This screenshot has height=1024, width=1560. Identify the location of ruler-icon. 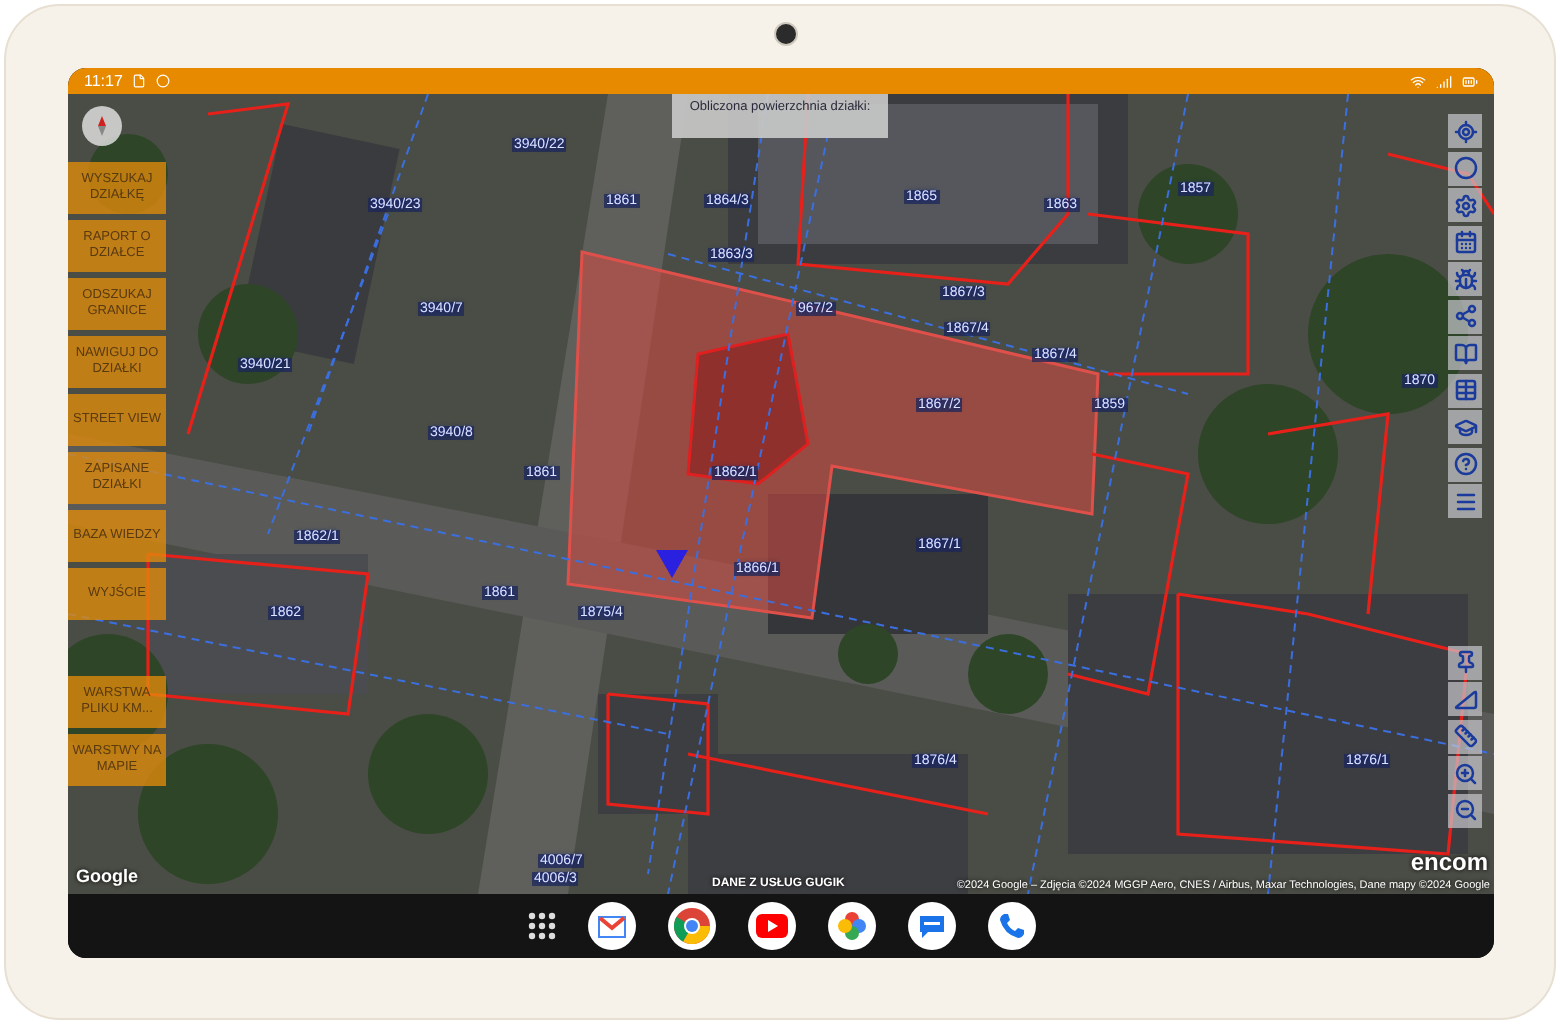
(1465, 736).